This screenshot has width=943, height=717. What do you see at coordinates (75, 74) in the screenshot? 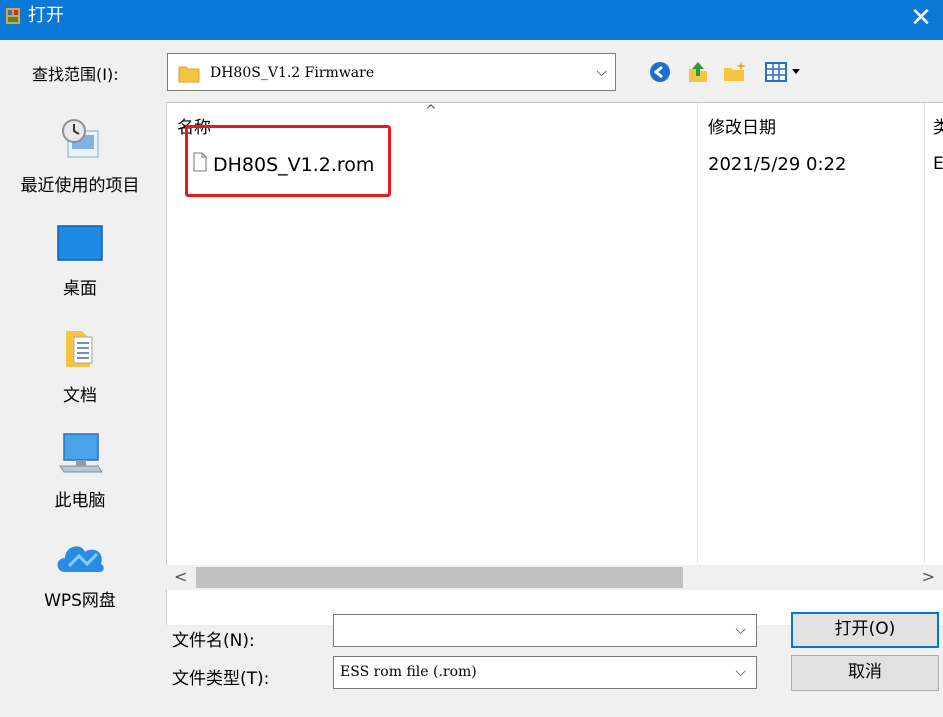
I see `look-in-label: 查找范围(I):` at bounding box center [75, 74].